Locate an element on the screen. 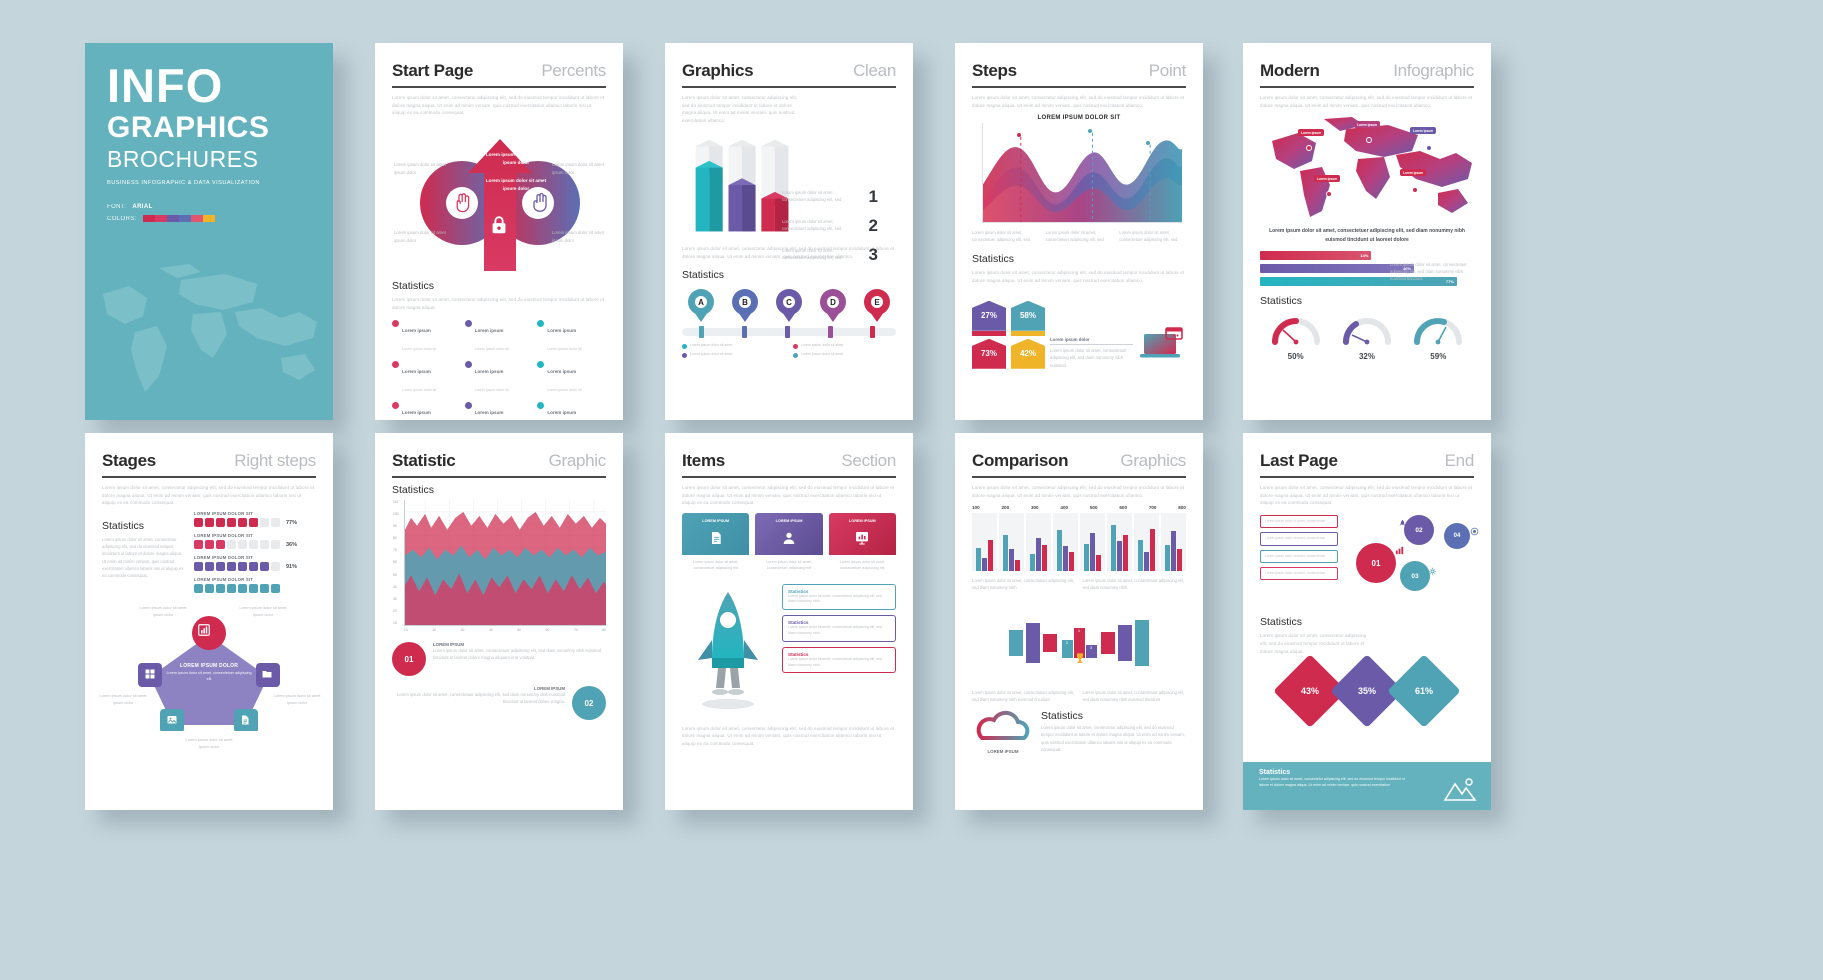 This screenshot has height=980, width=1823. badge-03: 03 is located at coordinates (1415, 576).